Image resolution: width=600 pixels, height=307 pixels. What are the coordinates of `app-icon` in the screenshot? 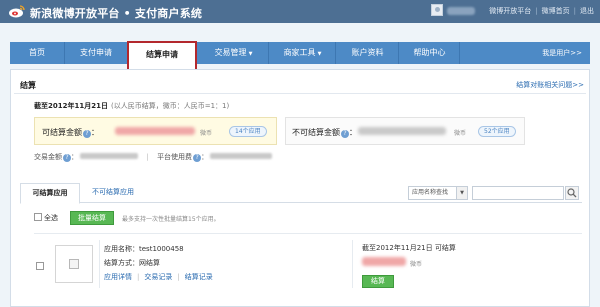 It's located at (74, 264).